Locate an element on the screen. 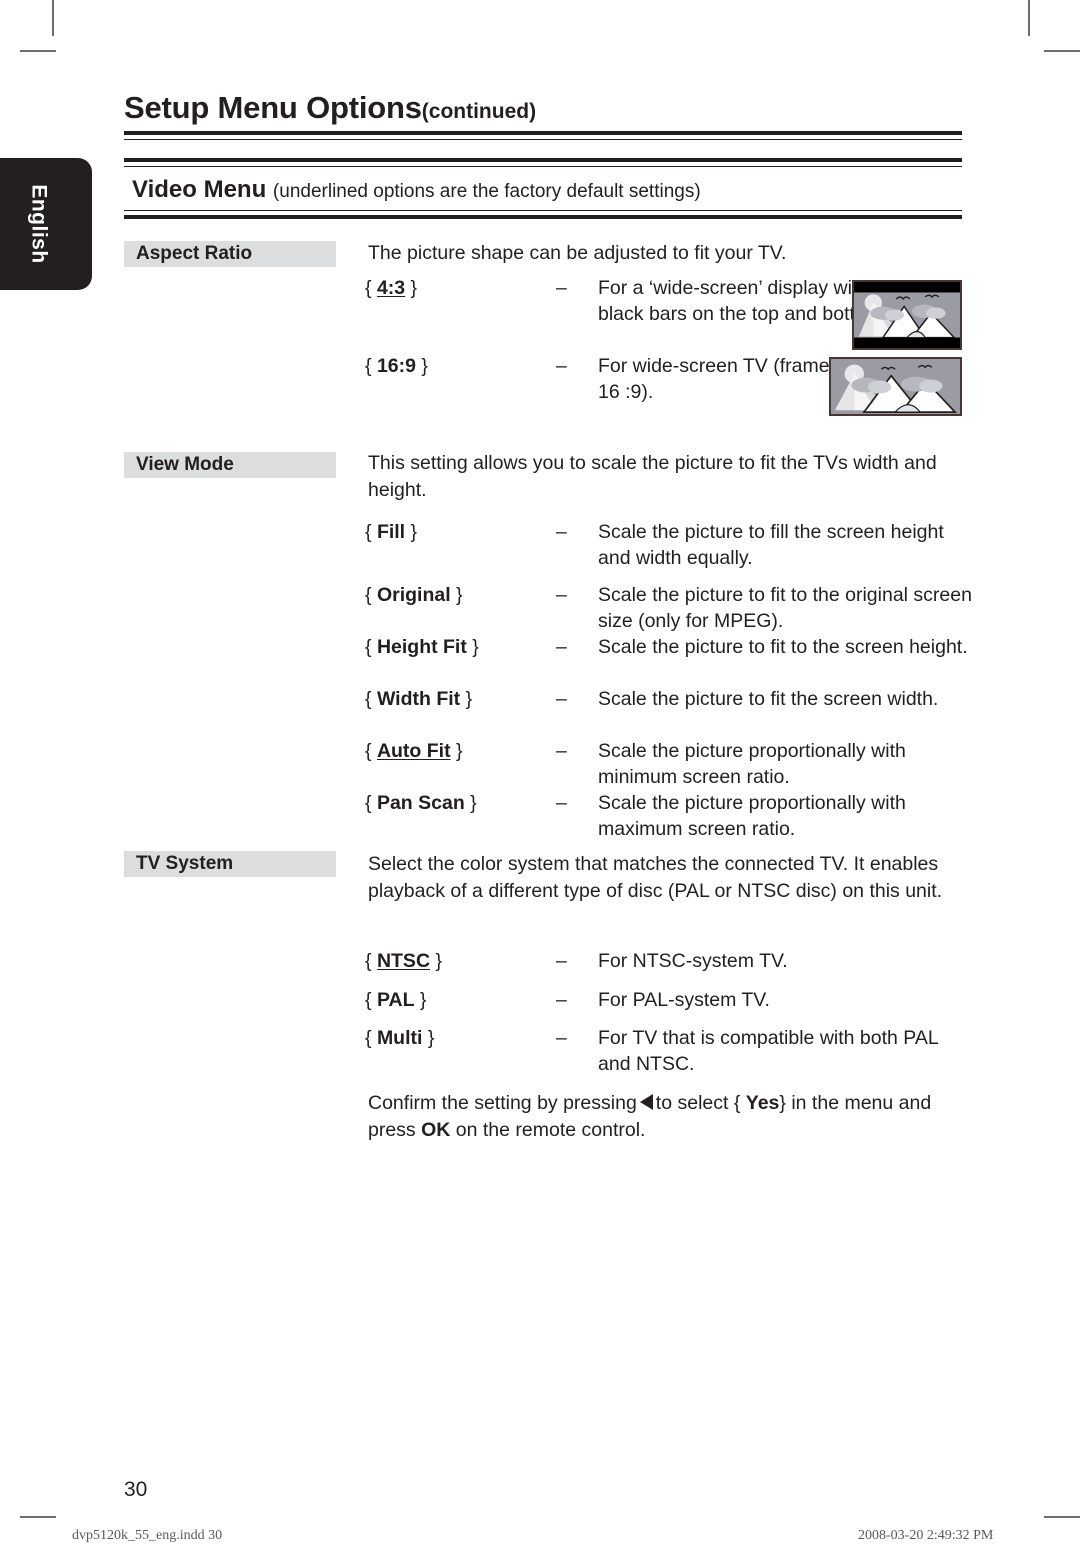 This screenshot has width=1080, height=1567. option-term-pan-scan-value: Pan Scan is located at coordinates (420, 803).